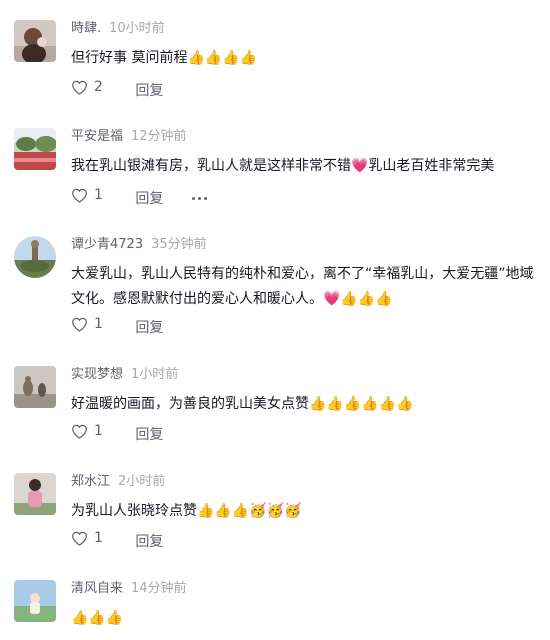 The height and width of the screenshot is (640, 550). Describe the element at coordinates (117, 88) in the screenshot. I see `comment-actions: 2 回复` at that location.